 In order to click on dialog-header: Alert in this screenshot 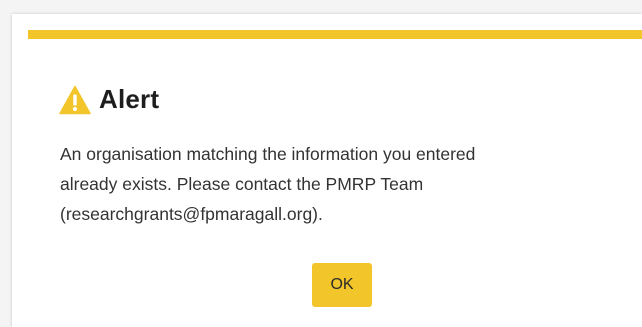, I will do `click(109, 99)`.